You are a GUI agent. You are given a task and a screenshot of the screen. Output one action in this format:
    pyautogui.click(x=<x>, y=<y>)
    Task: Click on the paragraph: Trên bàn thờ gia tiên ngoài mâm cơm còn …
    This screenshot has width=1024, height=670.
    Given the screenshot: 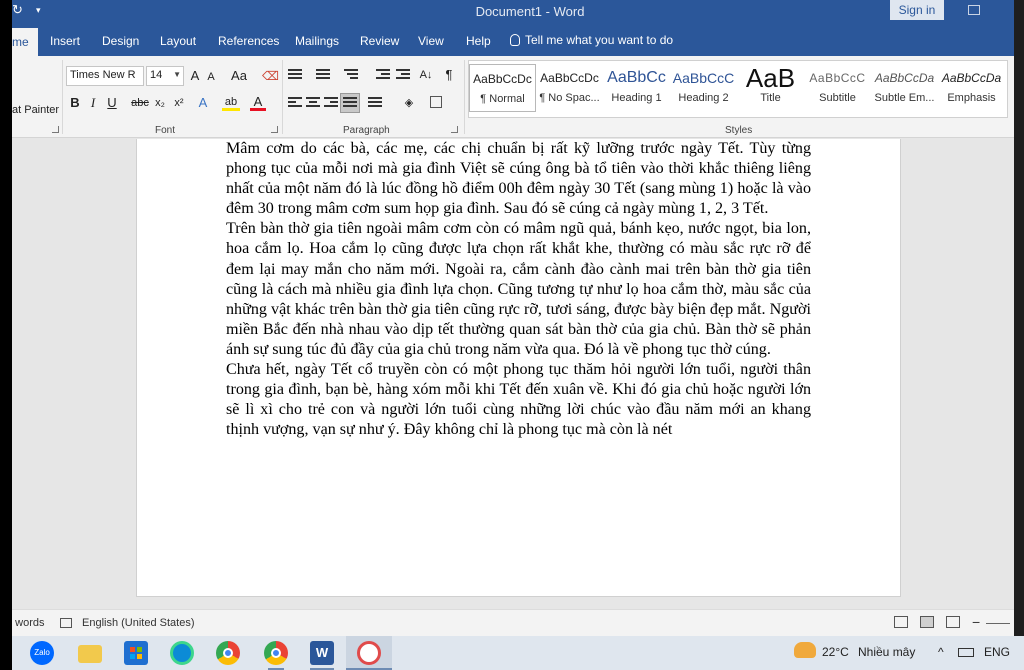 What is the action you would take?
    pyautogui.click(x=518, y=289)
    